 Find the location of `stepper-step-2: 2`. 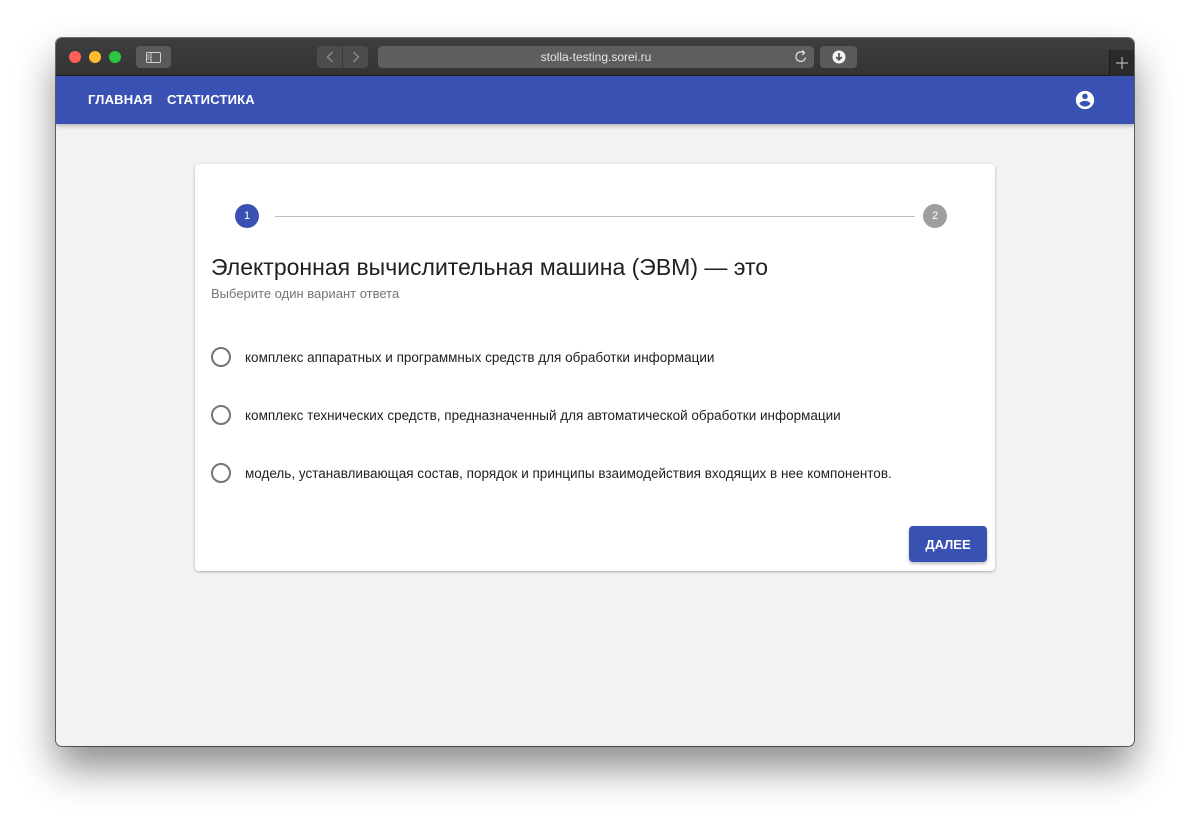

stepper-step-2: 2 is located at coordinates (935, 216).